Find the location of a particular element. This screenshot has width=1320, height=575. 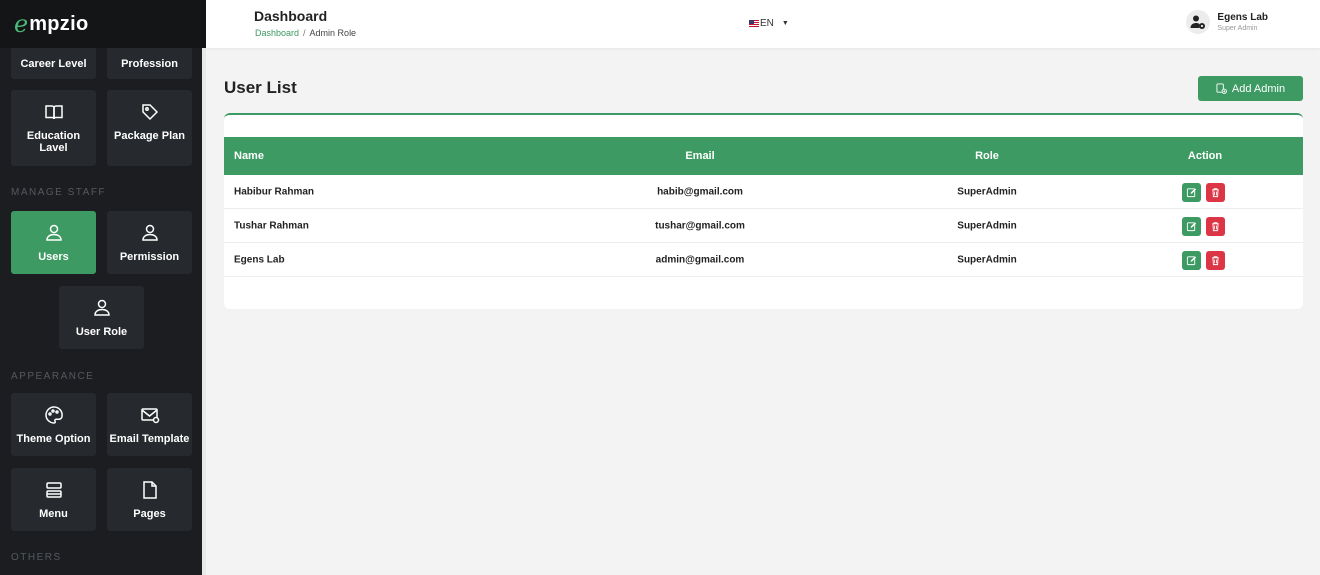

sidebar-item-profession: Profession is located at coordinates (149, 63).